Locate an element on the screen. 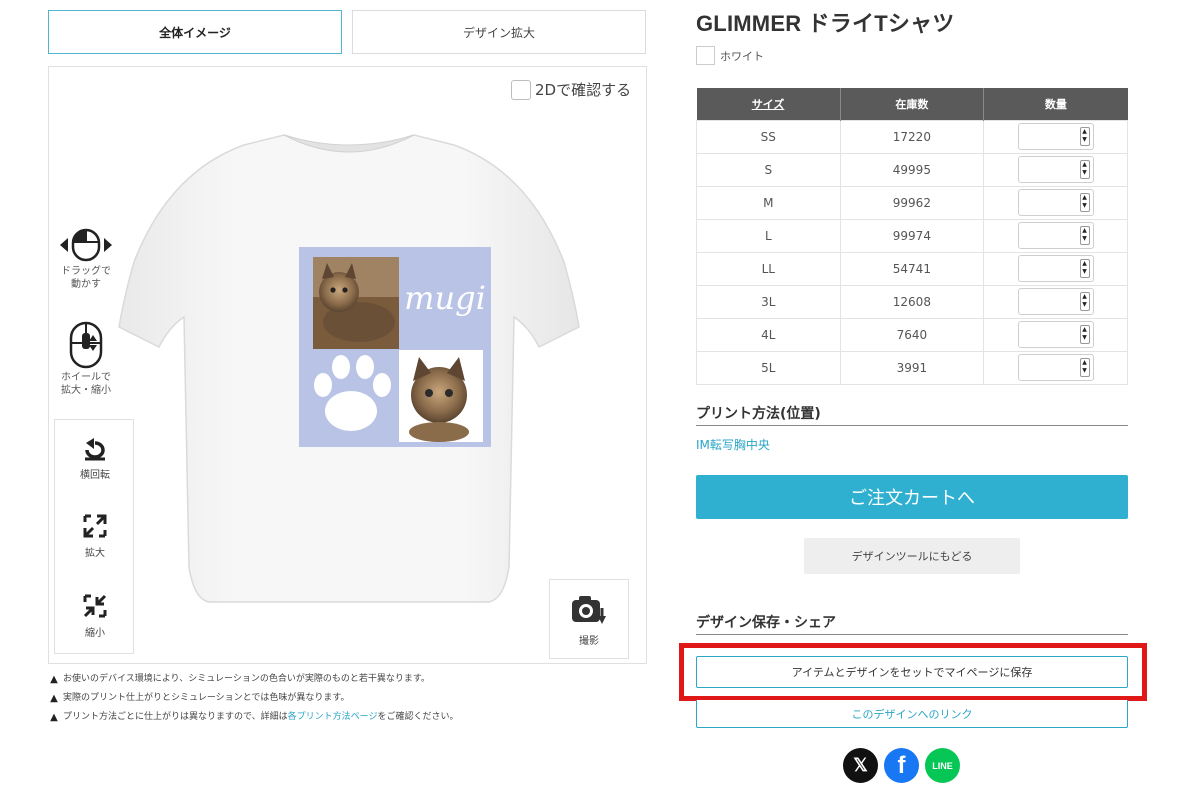 The height and width of the screenshot is (792, 1200). table-row: SS 17220 ▲ ▼ is located at coordinates (912, 136).